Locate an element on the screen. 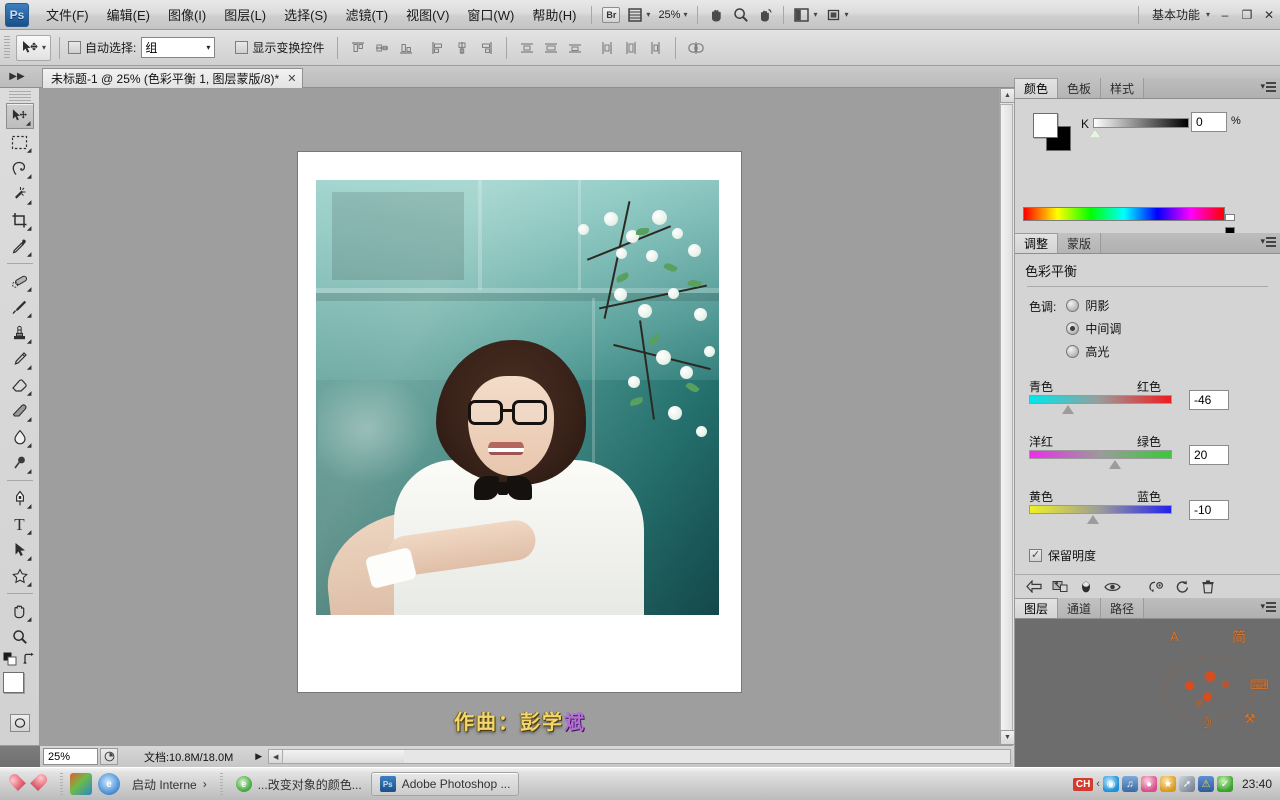 Image resolution: width=1280 pixels, height=800 pixels. tab-channels: 通道 is located at coordinates (1080, 608).